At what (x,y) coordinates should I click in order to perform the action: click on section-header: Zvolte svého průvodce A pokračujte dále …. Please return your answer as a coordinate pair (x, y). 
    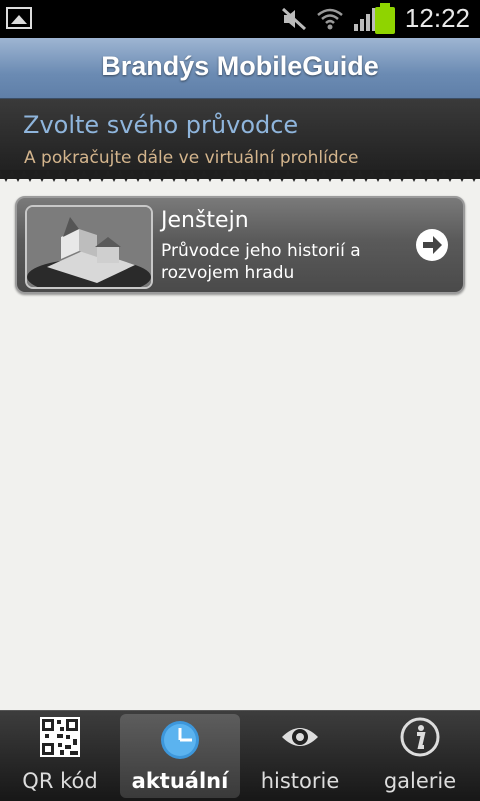
    Looking at the image, I should click on (240, 139).